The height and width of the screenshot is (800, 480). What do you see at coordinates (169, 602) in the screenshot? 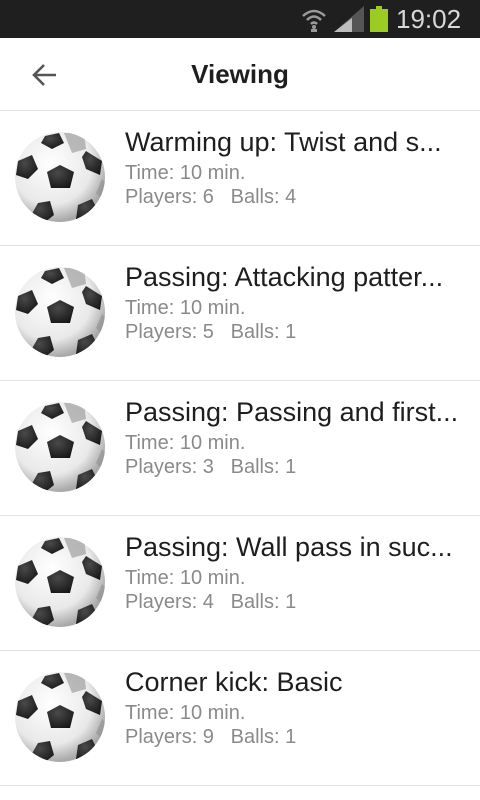
I see `exercise-players: Players: 4` at bounding box center [169, 602].